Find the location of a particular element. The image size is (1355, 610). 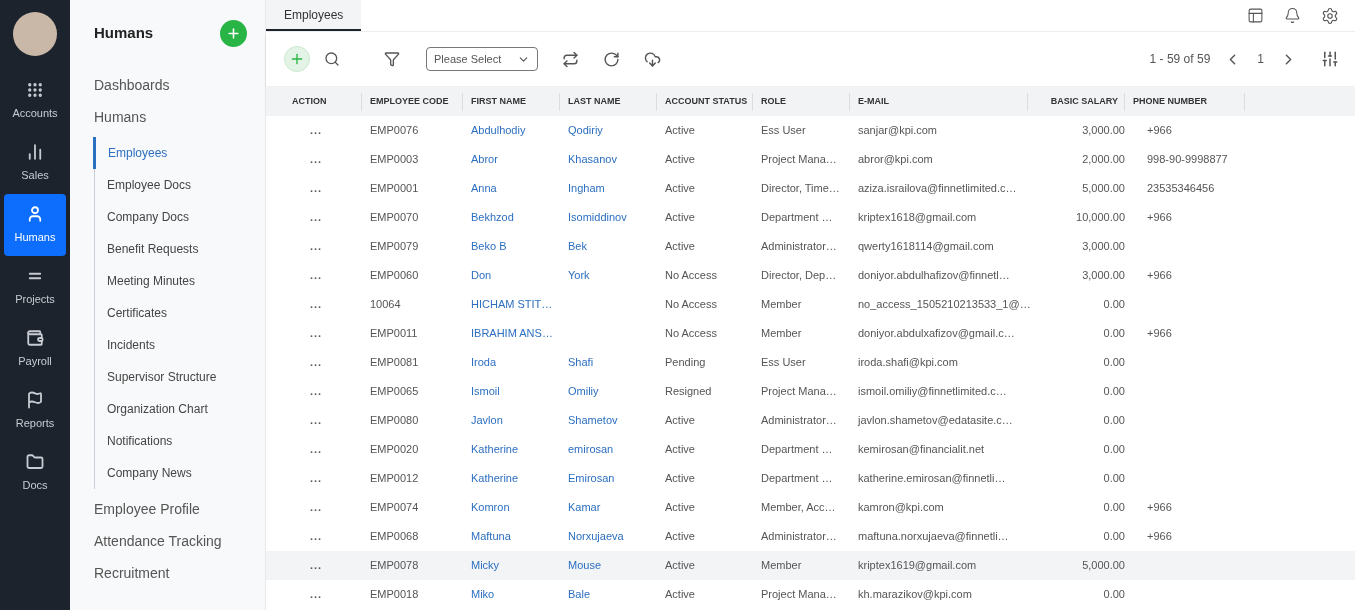

column-header: BASIC SALARY is located at coordinates (1084, 102).